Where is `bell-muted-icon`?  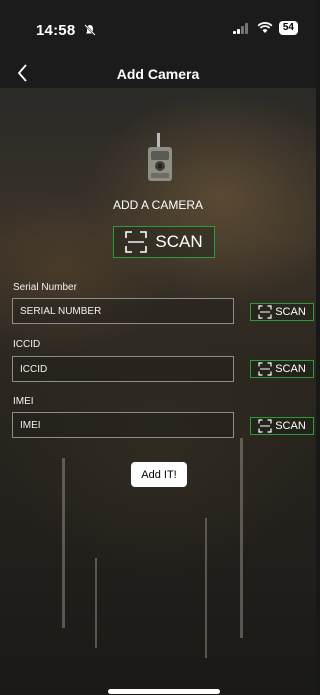 bell-muted-icon is located at coordinates (90, 30).